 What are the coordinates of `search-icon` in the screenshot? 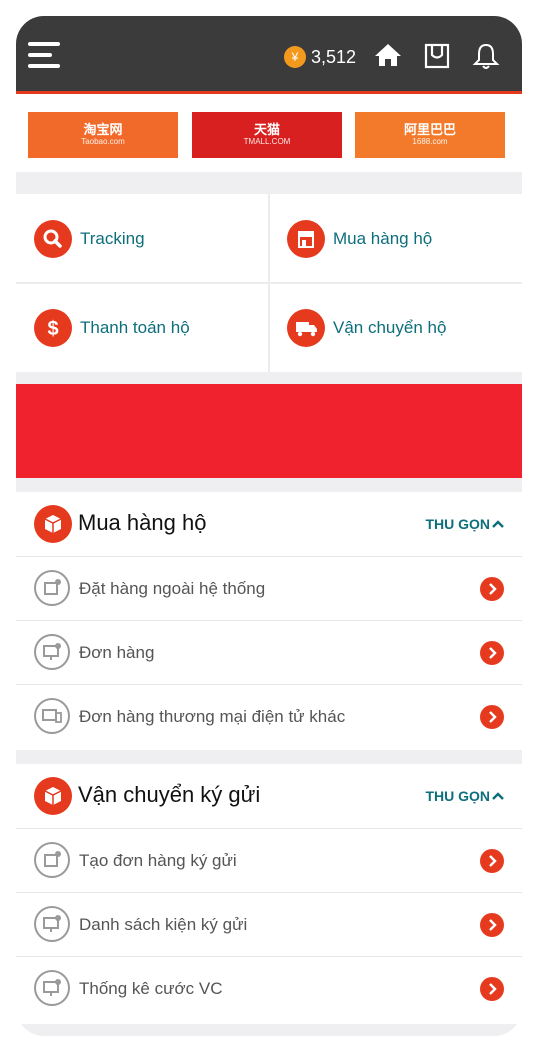 It's located at (53, 239).